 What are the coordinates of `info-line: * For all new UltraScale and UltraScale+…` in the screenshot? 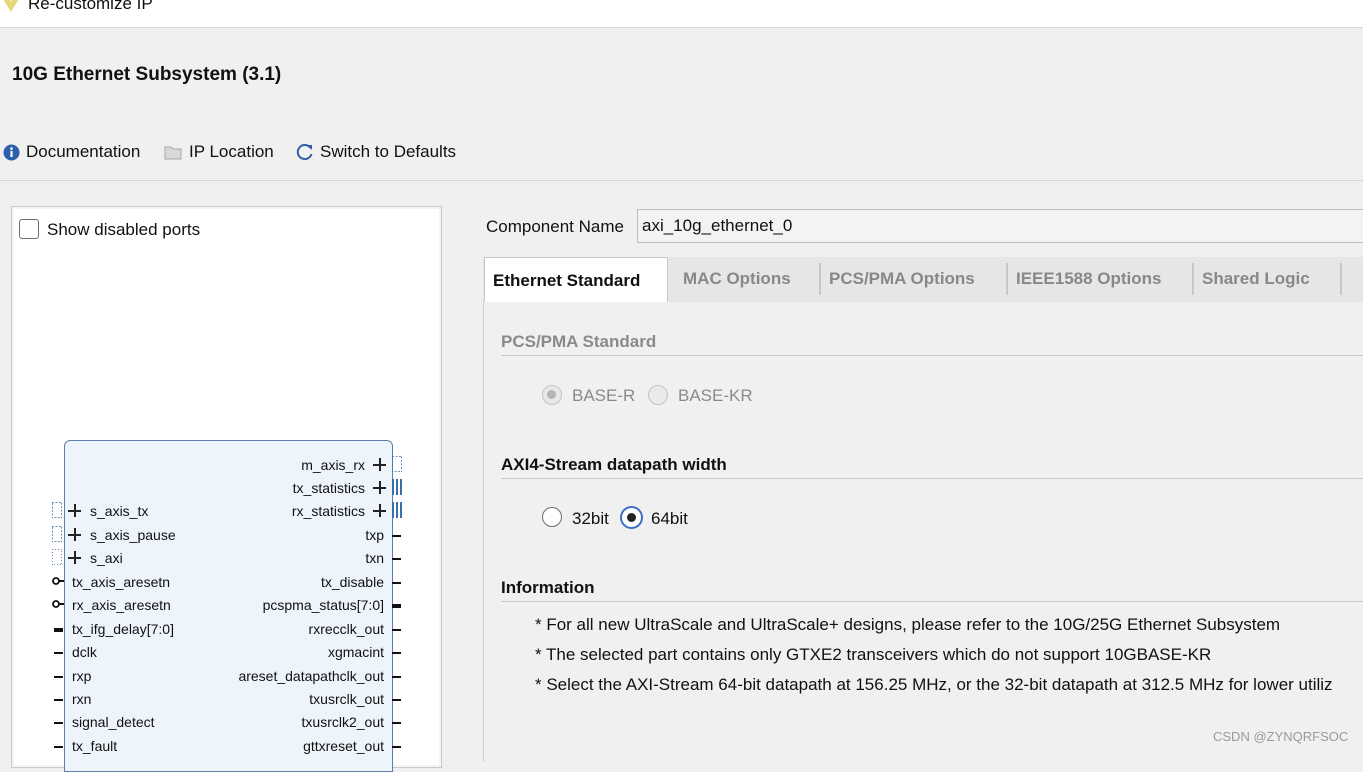 It's located at (908, 624).